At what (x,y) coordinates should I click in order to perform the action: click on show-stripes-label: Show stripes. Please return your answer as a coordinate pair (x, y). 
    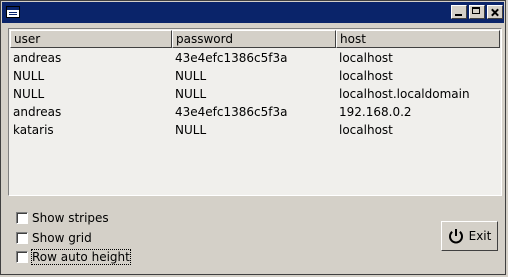
    Looking at the image, I should click on (70, 218).